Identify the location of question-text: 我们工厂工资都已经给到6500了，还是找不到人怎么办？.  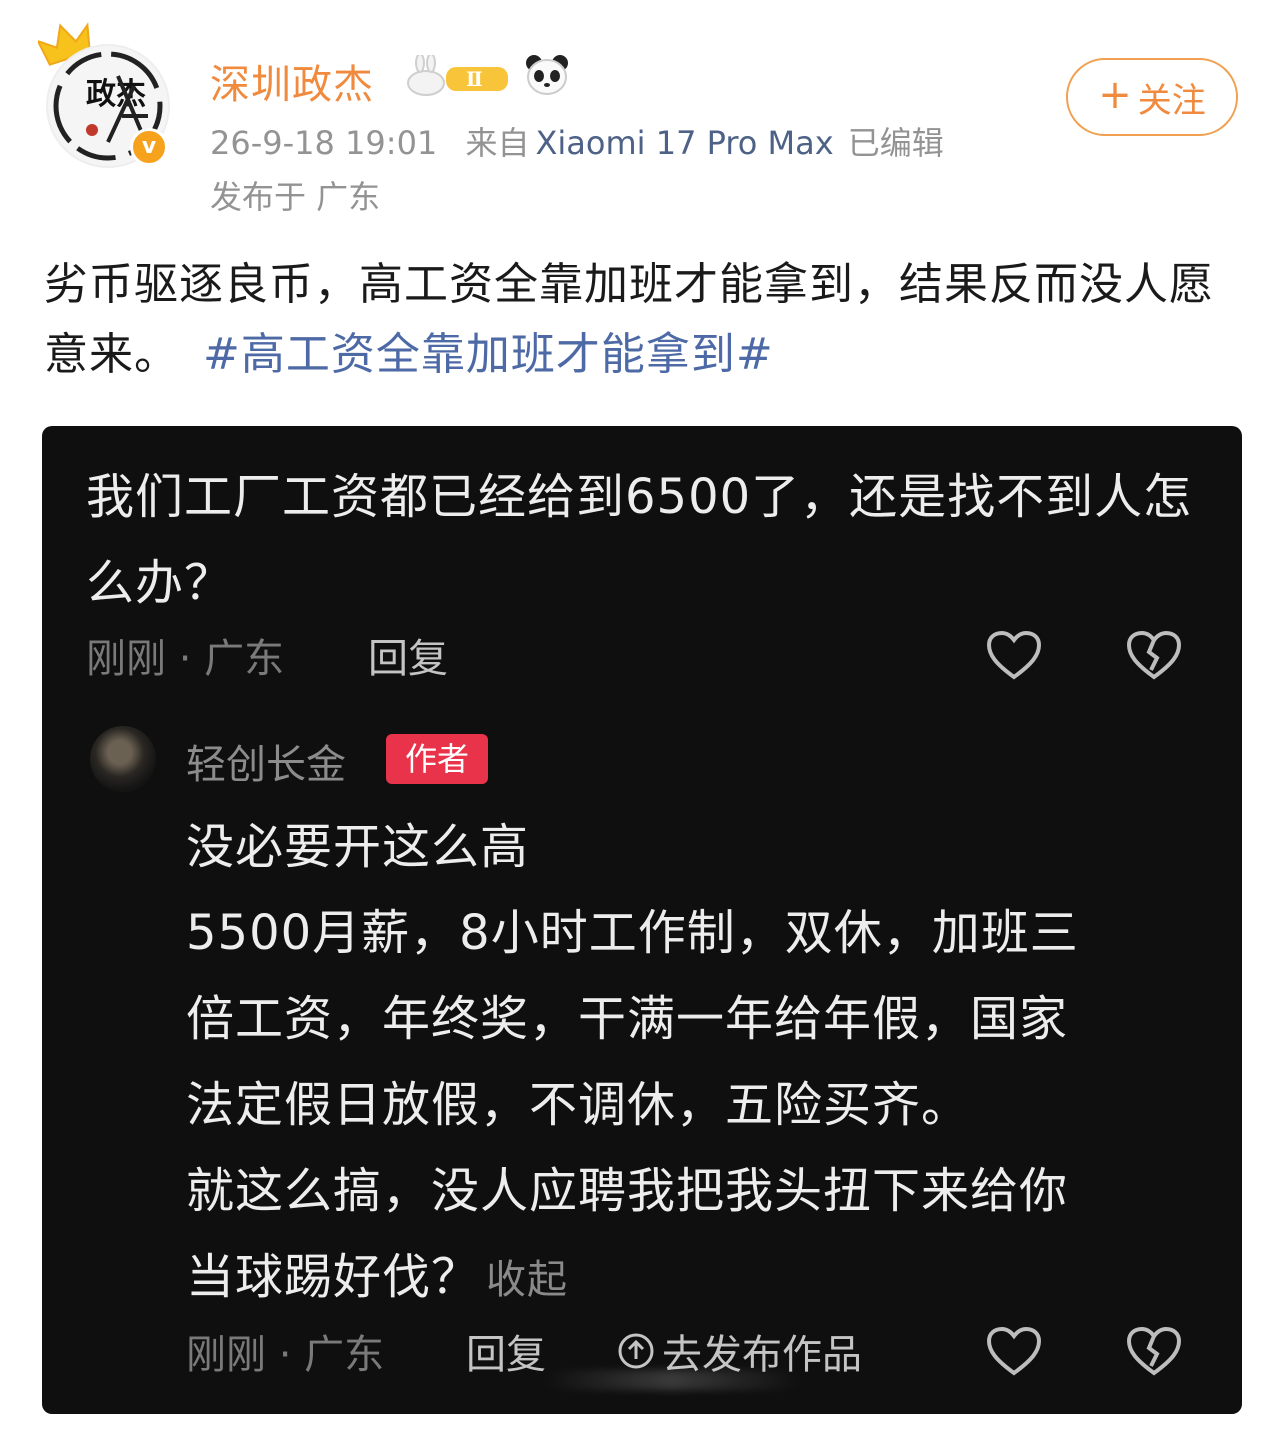
(639, 540).